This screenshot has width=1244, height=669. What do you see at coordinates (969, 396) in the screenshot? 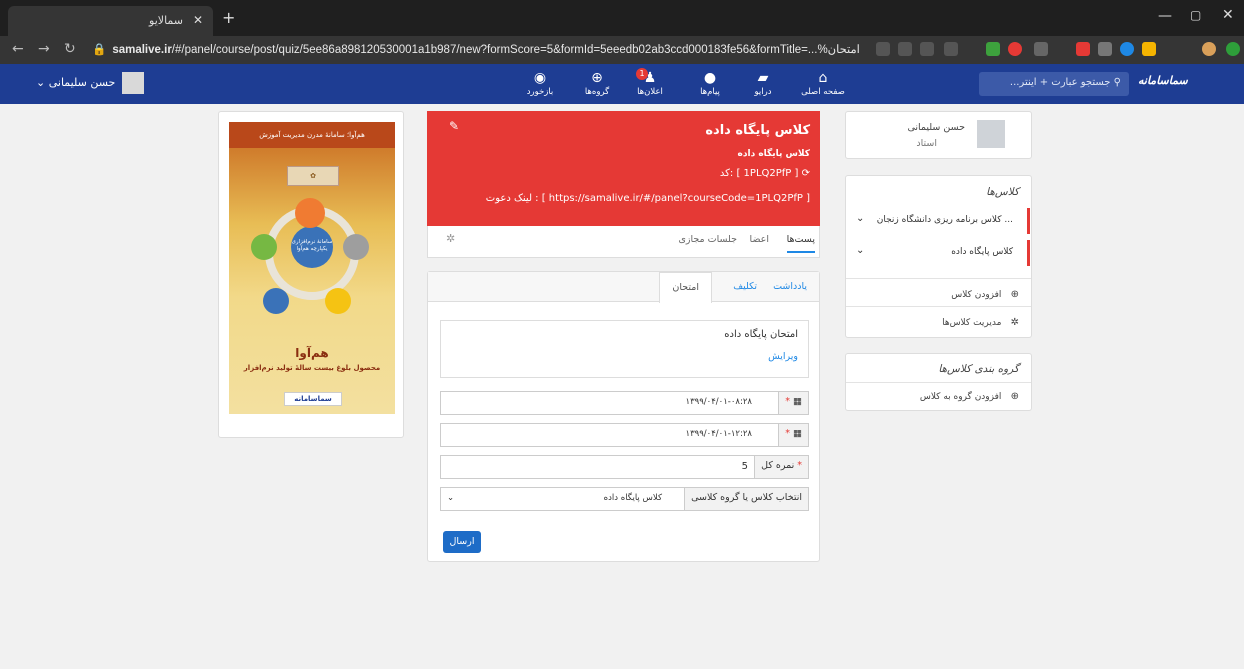
I see `add-group-button: افزودن گروه به کلاس ⊕` at bounding box center [969, 396].